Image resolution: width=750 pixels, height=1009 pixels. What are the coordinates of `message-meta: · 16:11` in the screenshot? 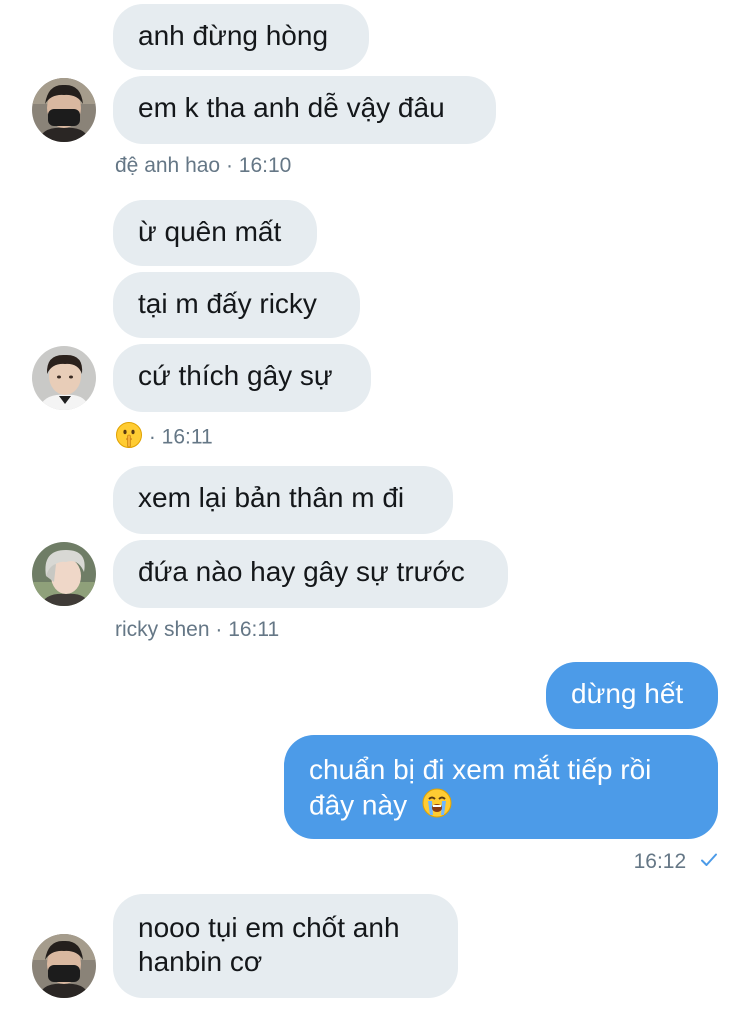 It's located at (164, 438).